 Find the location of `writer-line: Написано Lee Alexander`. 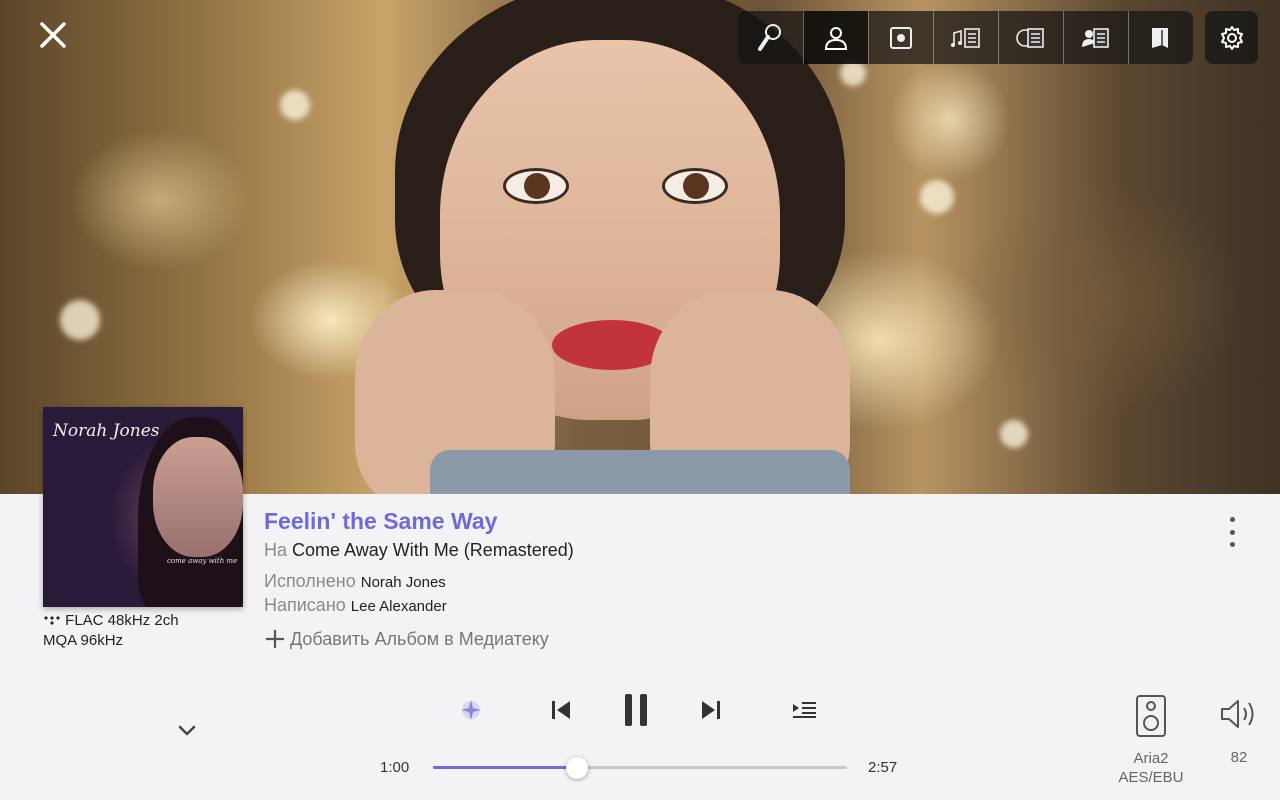

writer-line: Написано Lee Alexander is located at coordinates (355, 605).